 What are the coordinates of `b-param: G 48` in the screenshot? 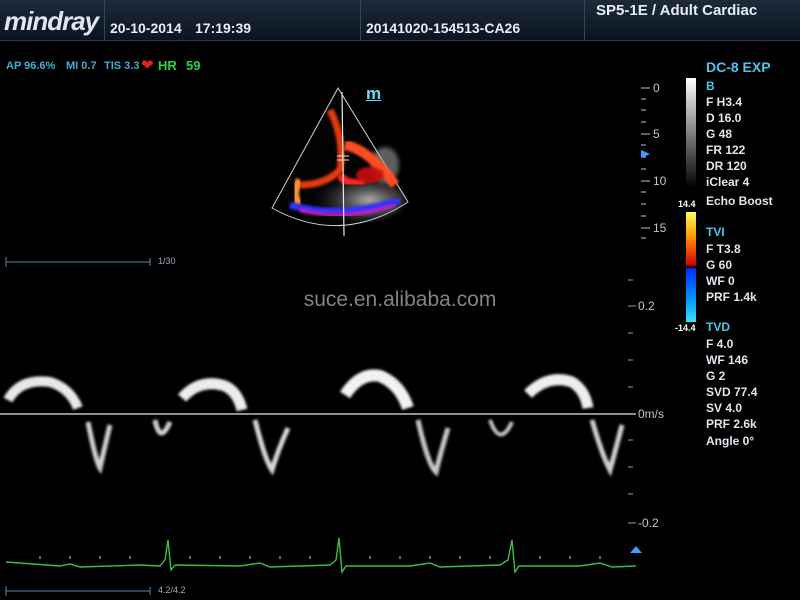 It's located at (719, 134).